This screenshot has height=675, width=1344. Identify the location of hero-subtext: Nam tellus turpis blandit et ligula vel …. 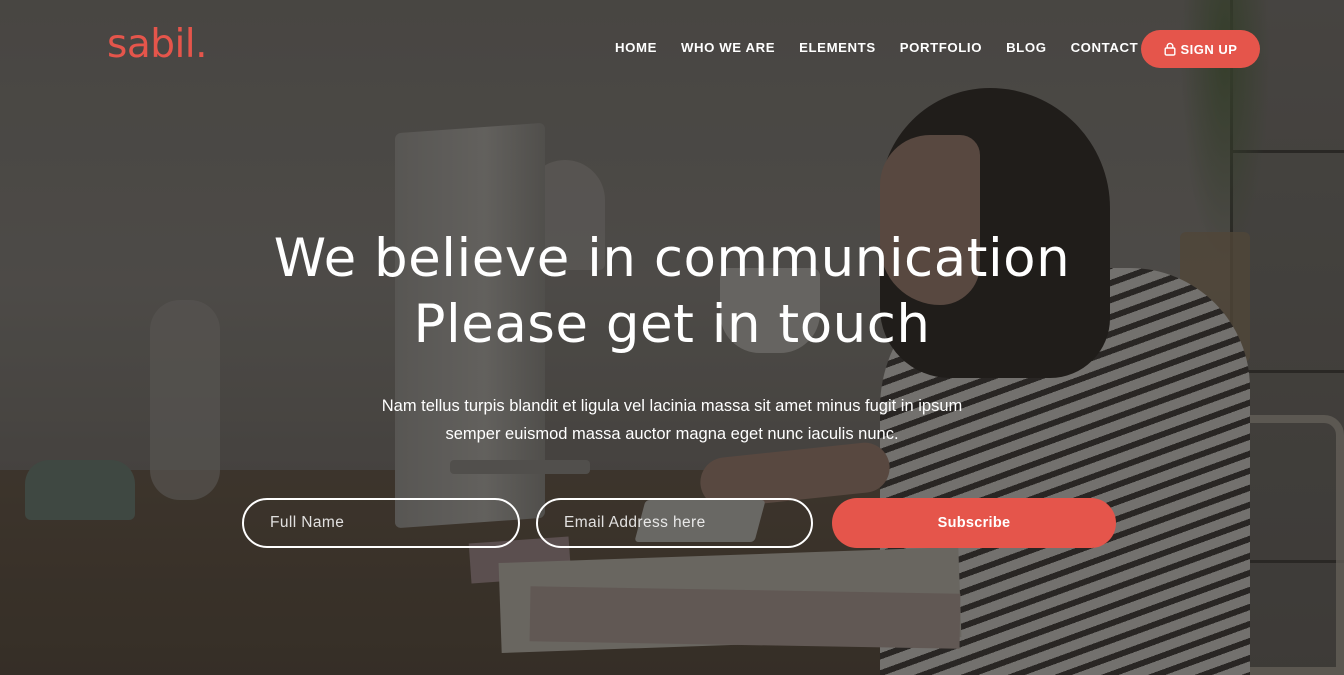
(672, 420).